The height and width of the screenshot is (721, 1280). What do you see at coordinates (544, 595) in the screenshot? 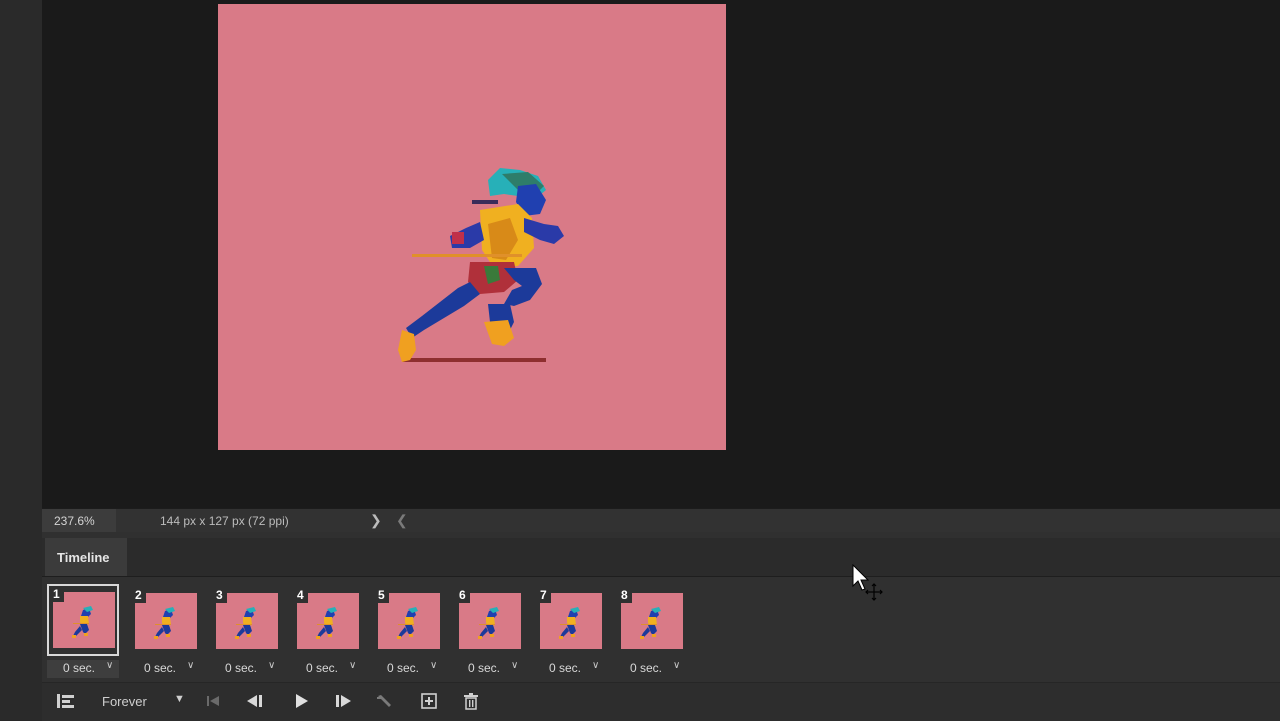
I see `frame-number: 7` at bounding box center [544, 595].